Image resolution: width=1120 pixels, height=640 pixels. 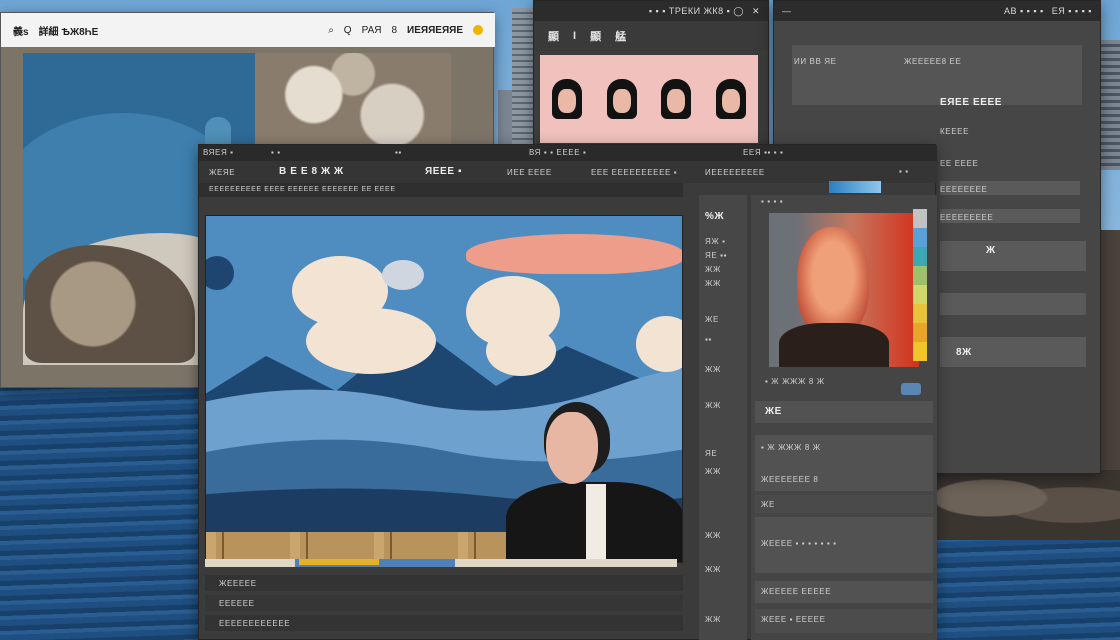 I want to click on tab-3: 顯, so click(x=595, y=36).